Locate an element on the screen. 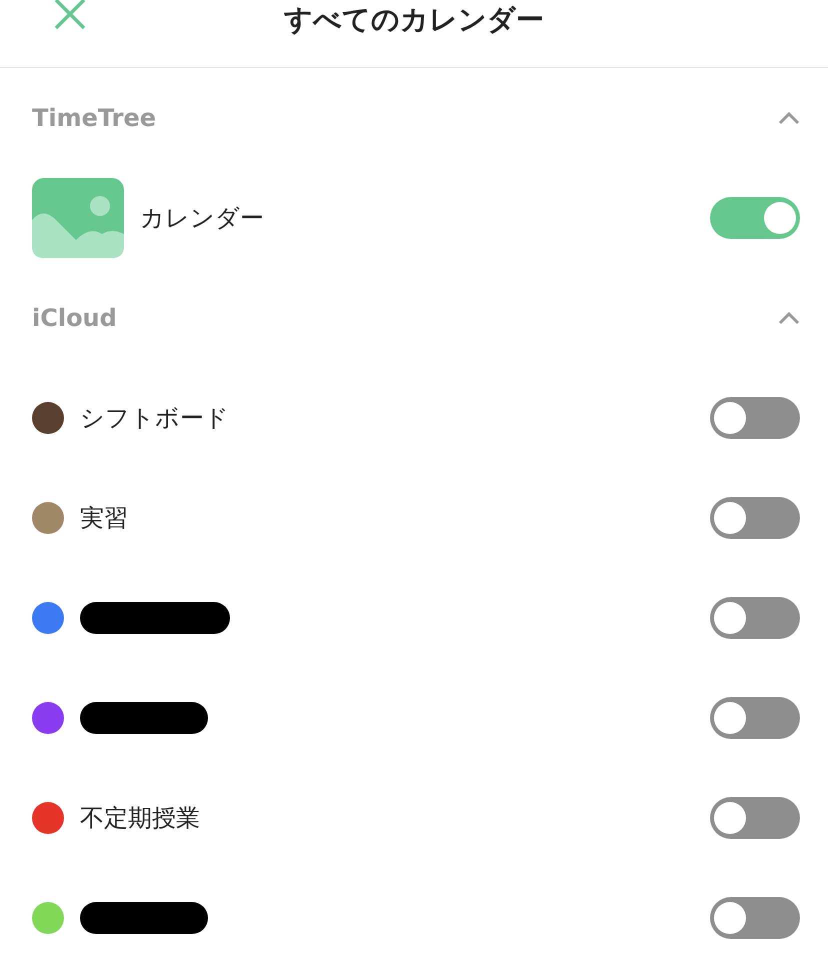  calendar-name: 実習 is located at coordinates (104, 518).